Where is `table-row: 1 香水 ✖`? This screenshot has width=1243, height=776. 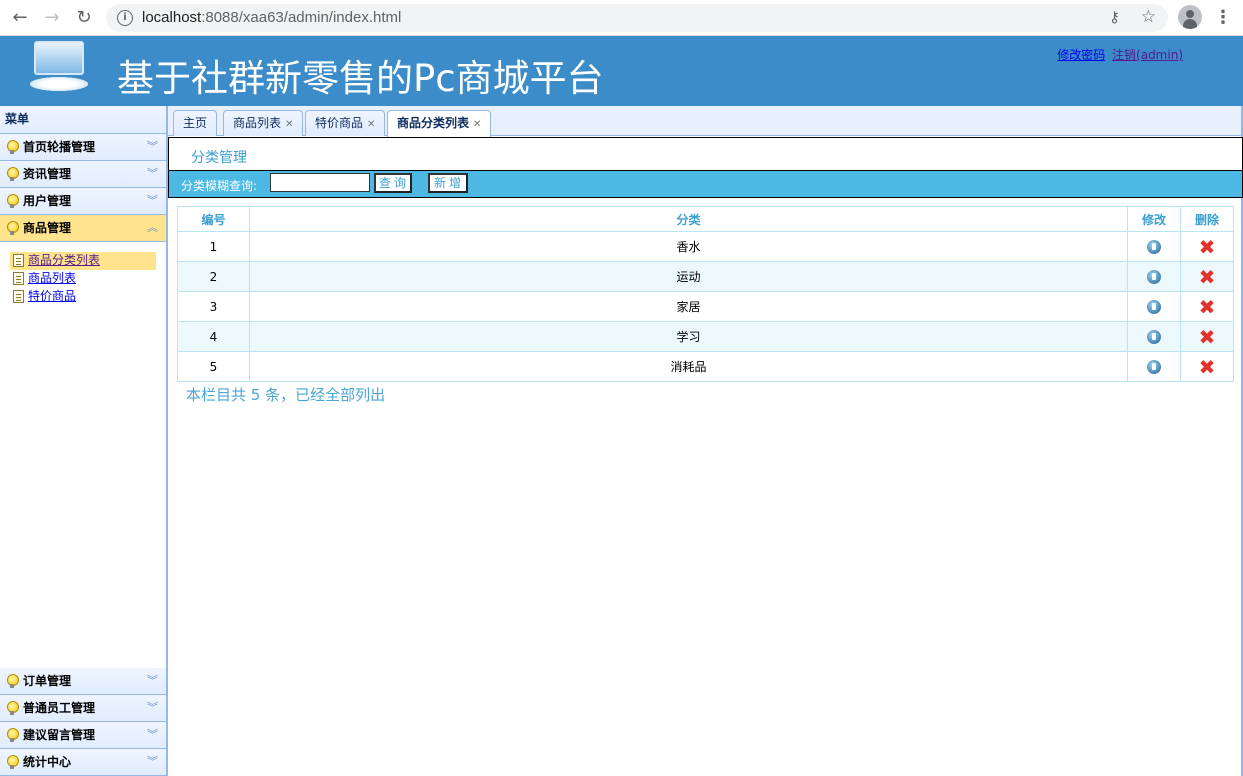
table-row: 1 香水 ✖ is located at coordinates (705, 246).